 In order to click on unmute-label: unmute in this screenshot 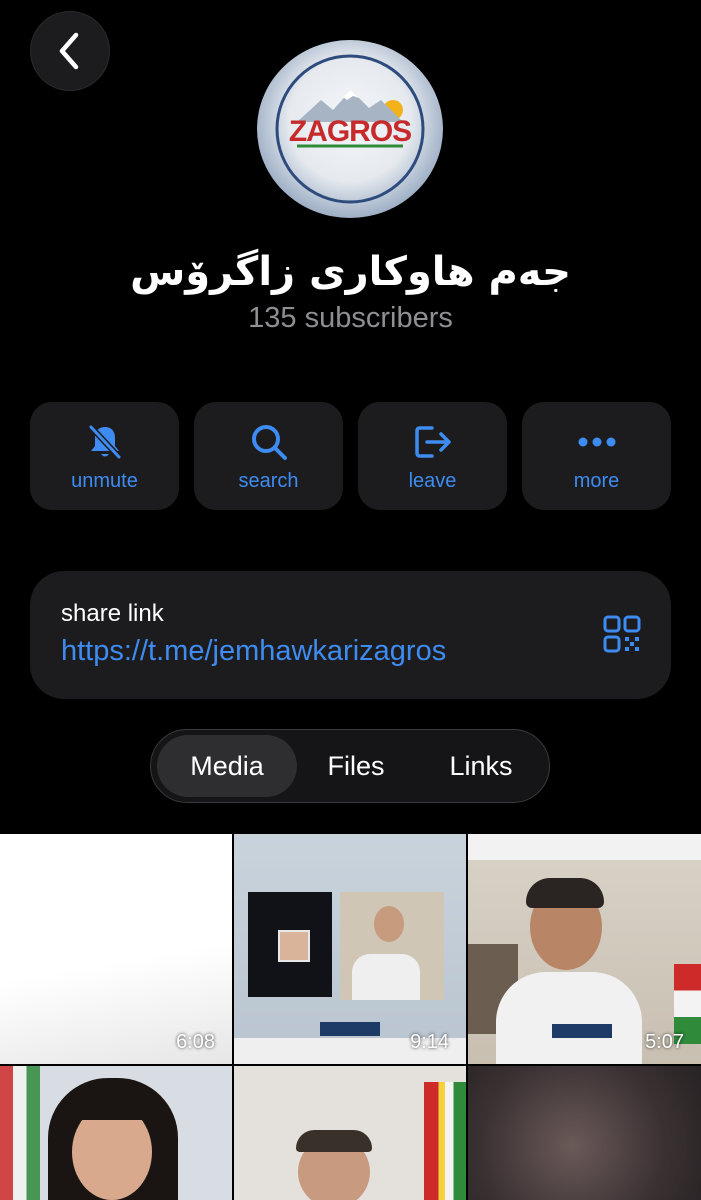, I will do `click(104, 481)`.